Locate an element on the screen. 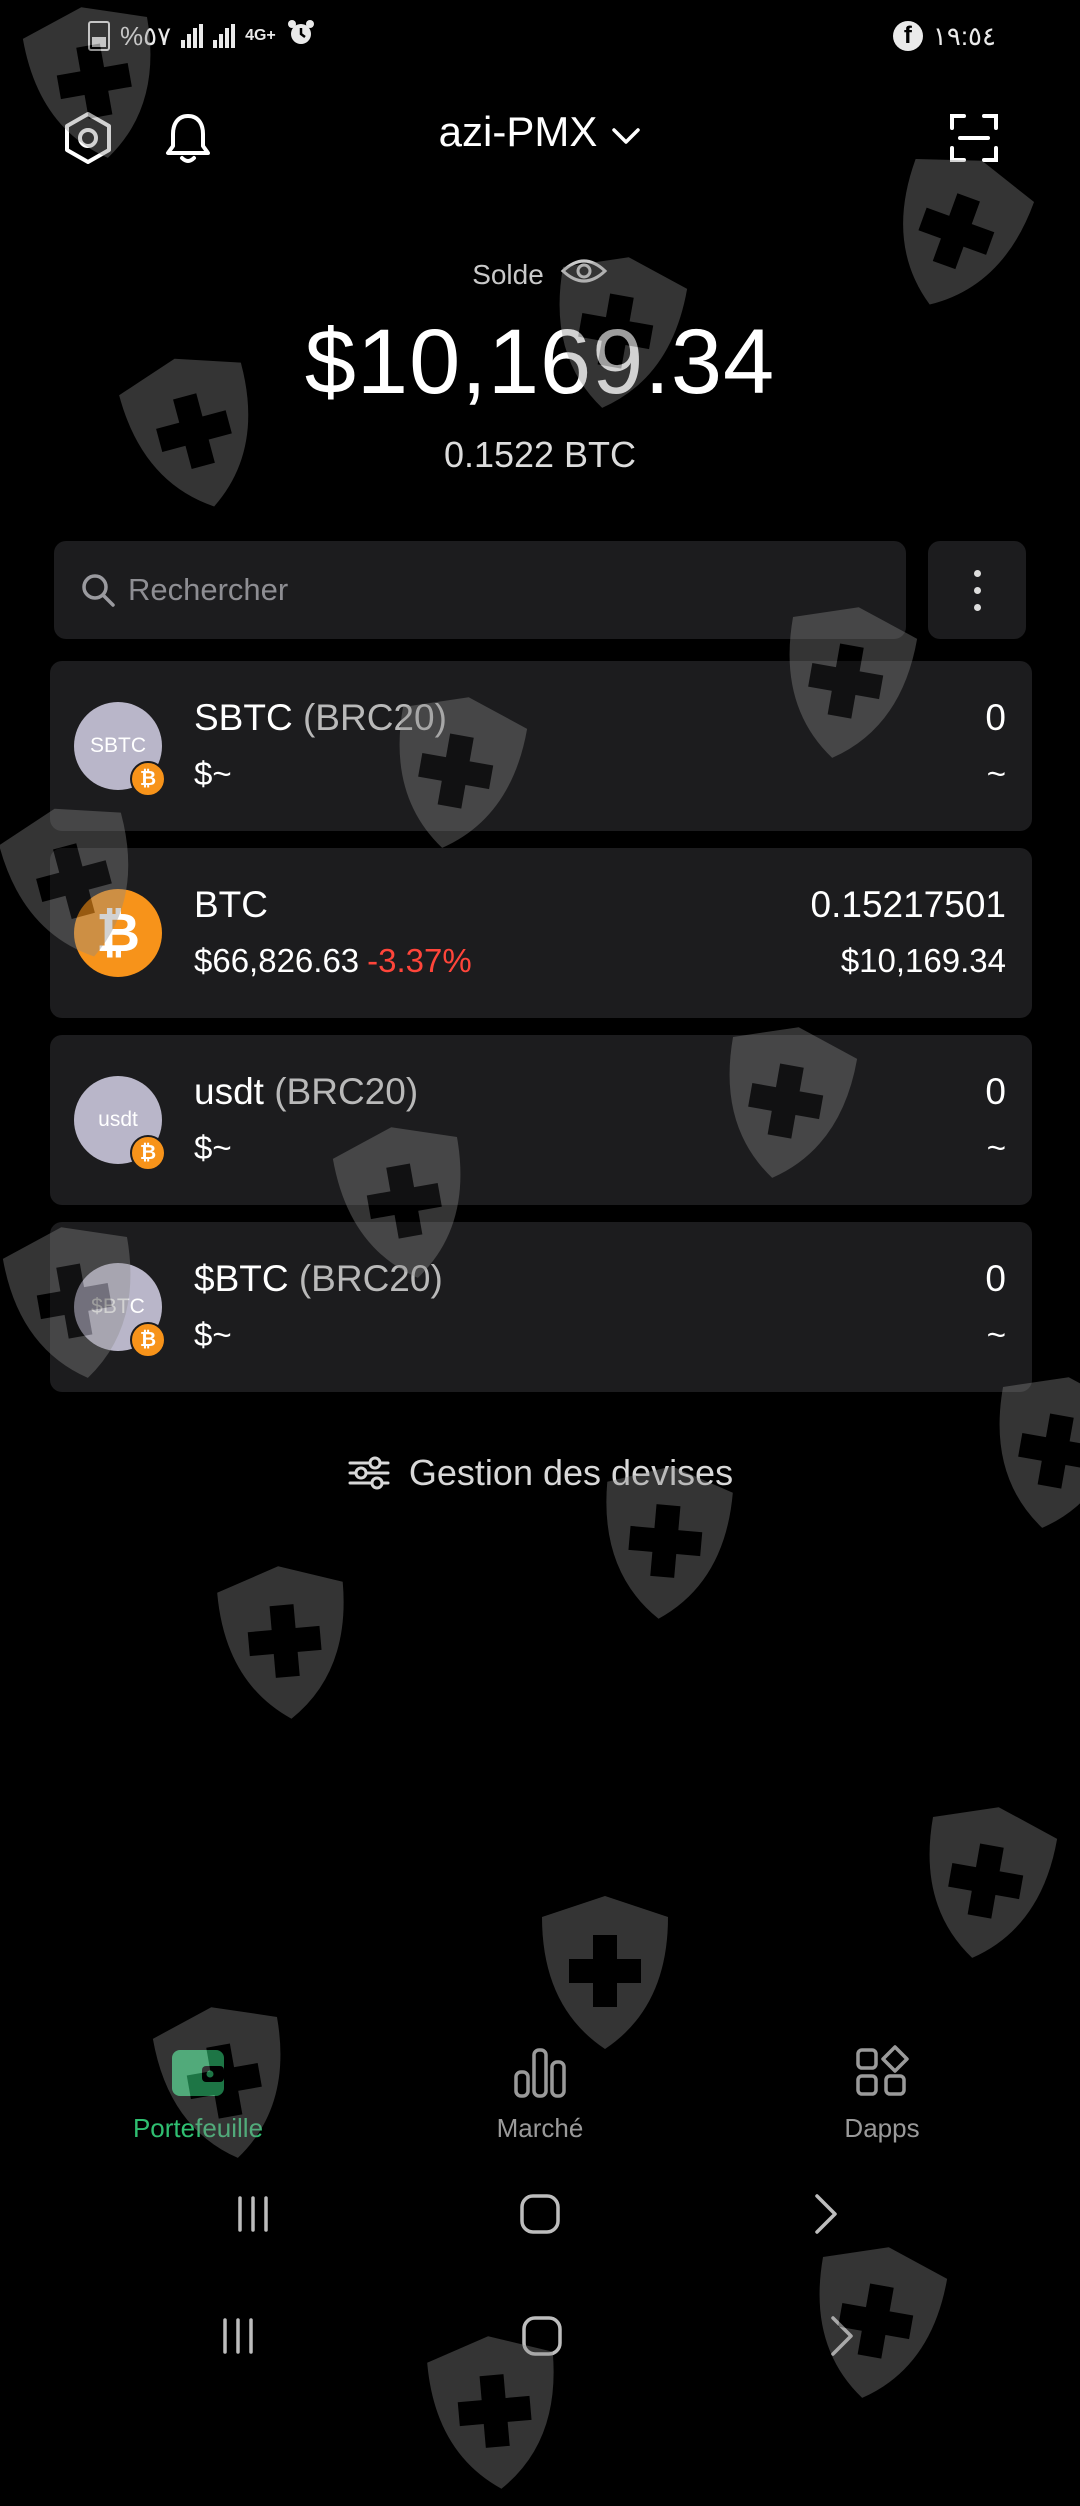 This screenshot has height=2506, width=1080. status-bar-left: %٥٧ 4G+ is located at coordinates (202, 36).